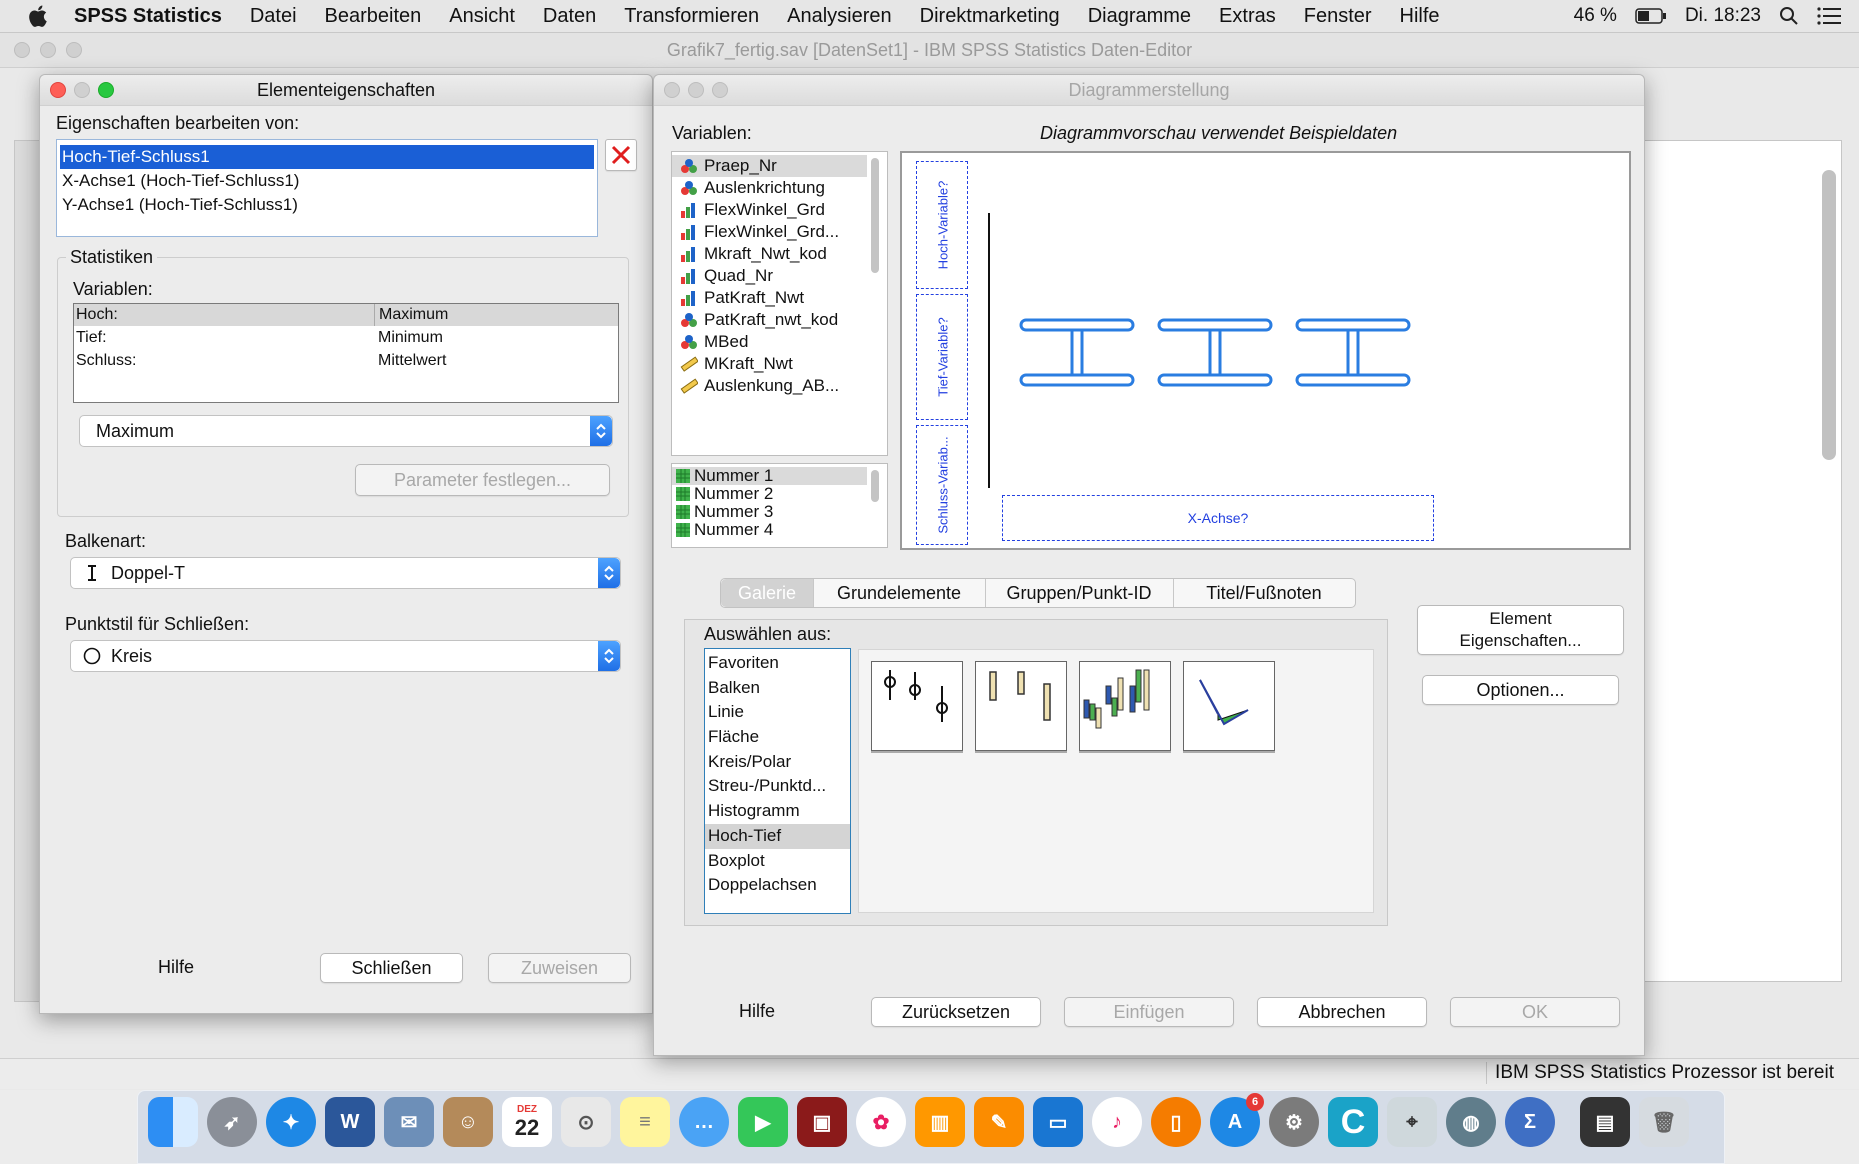 This screenshot has height=1164, width=1859. Describe the element at coordinates (327, 205) in the screenshot. I see `element-list-item: Y-Achse1 (Hoch-Tief-Schluss1)` at that location.